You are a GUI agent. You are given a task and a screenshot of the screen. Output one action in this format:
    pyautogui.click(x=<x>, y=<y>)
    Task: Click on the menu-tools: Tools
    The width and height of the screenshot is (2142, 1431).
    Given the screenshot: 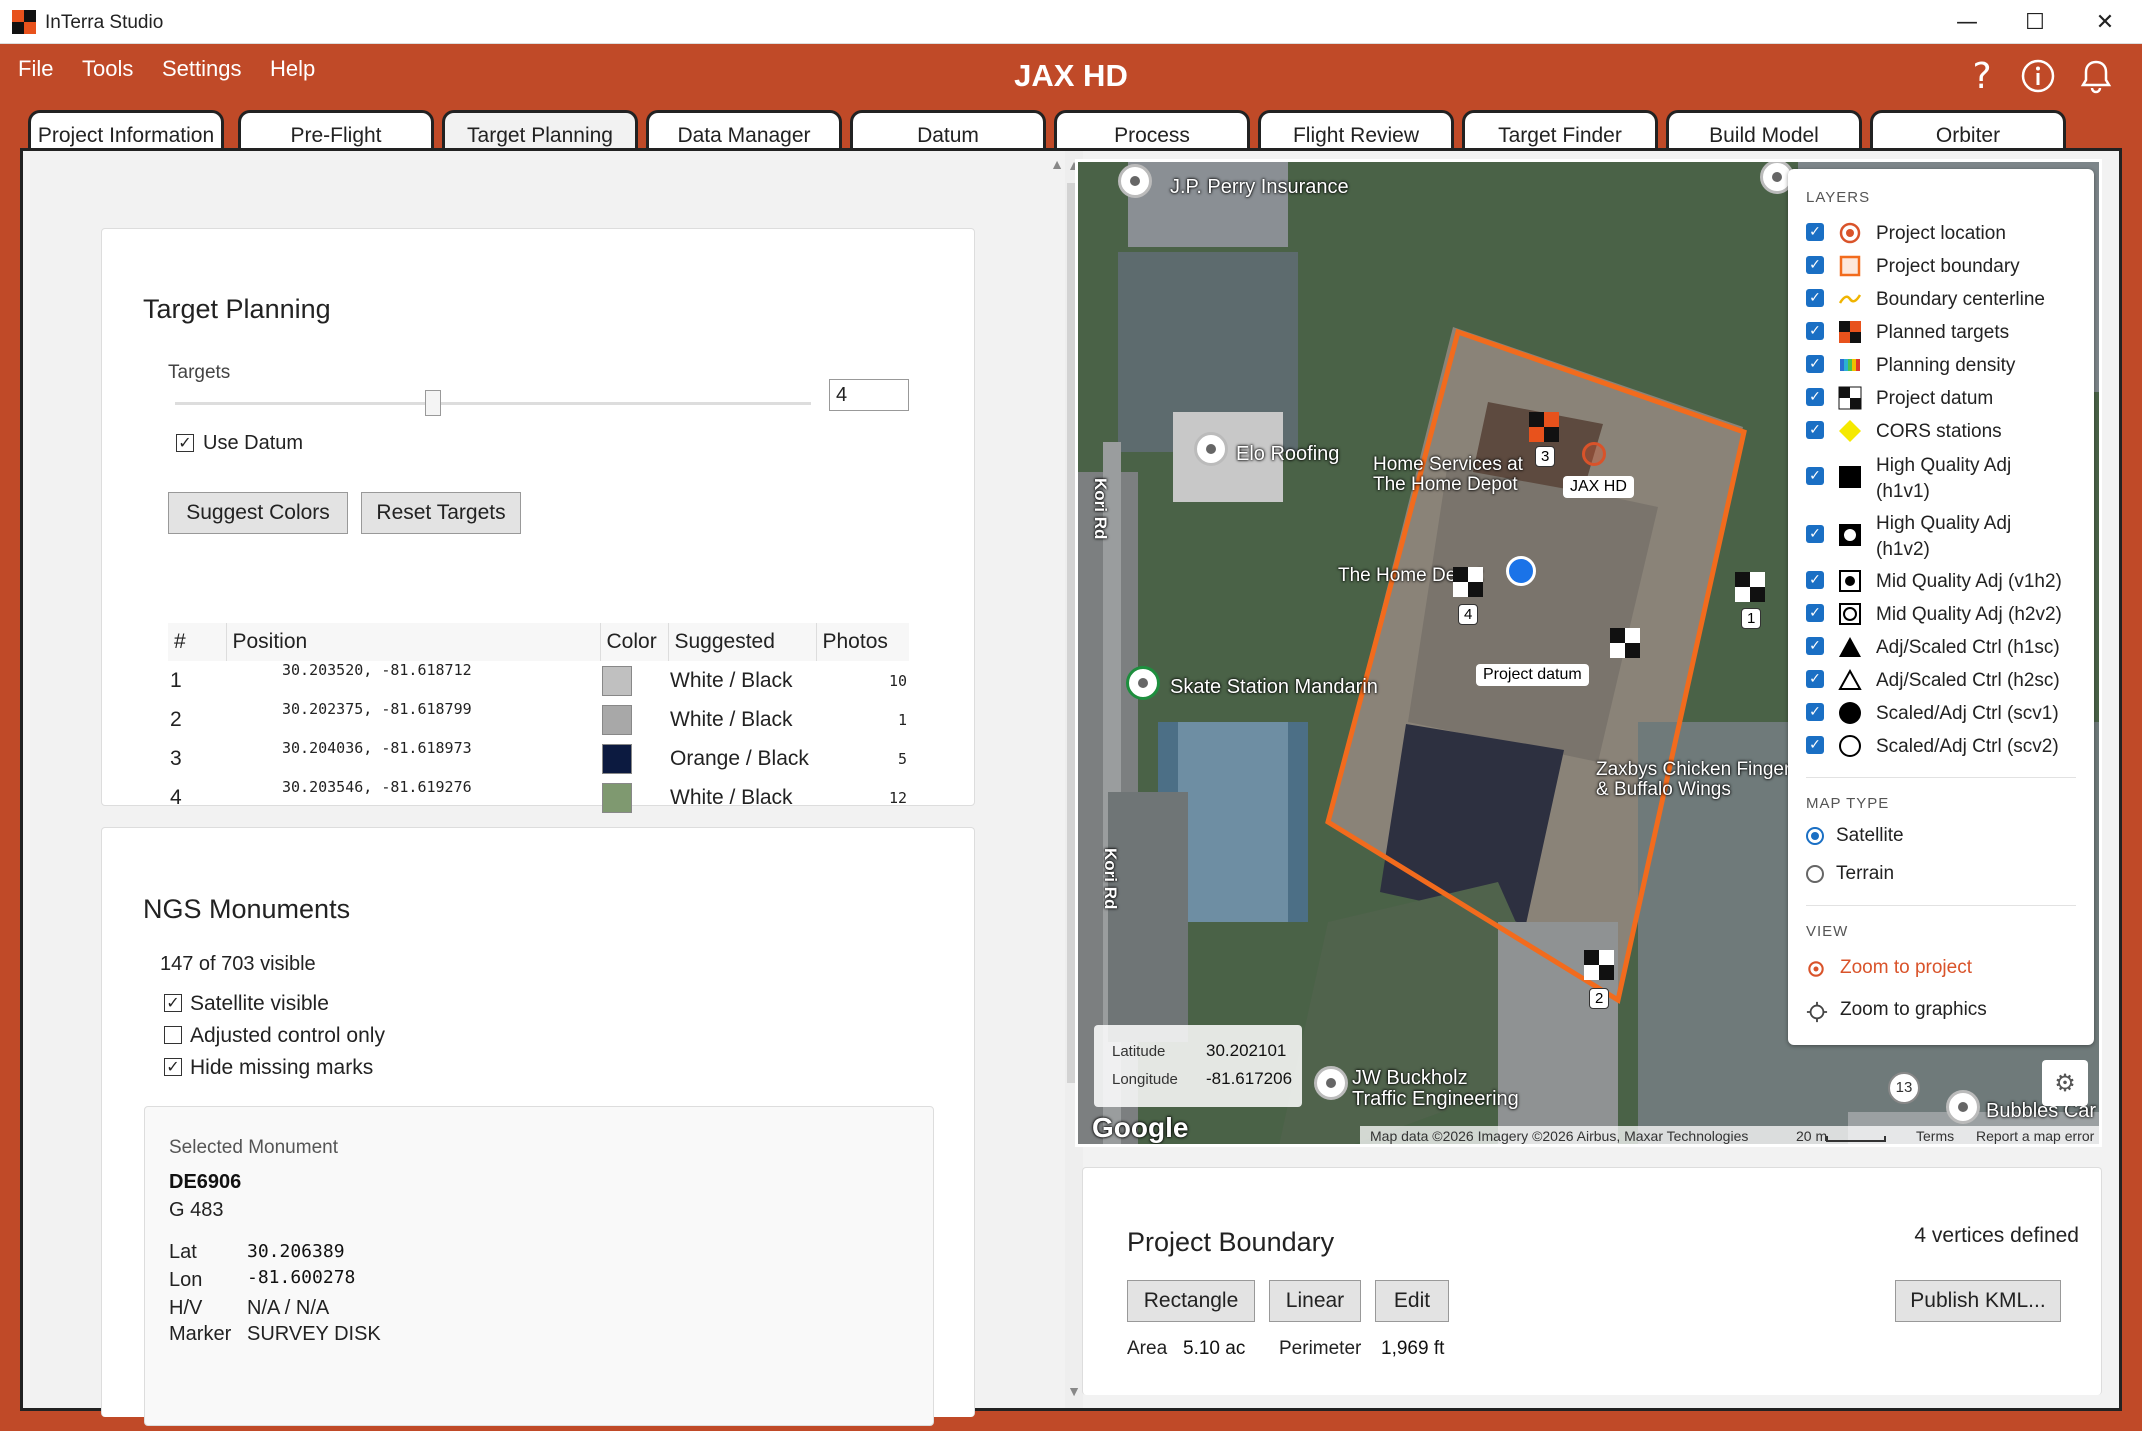 What is the action you would take?
    pyautogui.click(x=107, y=69)
    